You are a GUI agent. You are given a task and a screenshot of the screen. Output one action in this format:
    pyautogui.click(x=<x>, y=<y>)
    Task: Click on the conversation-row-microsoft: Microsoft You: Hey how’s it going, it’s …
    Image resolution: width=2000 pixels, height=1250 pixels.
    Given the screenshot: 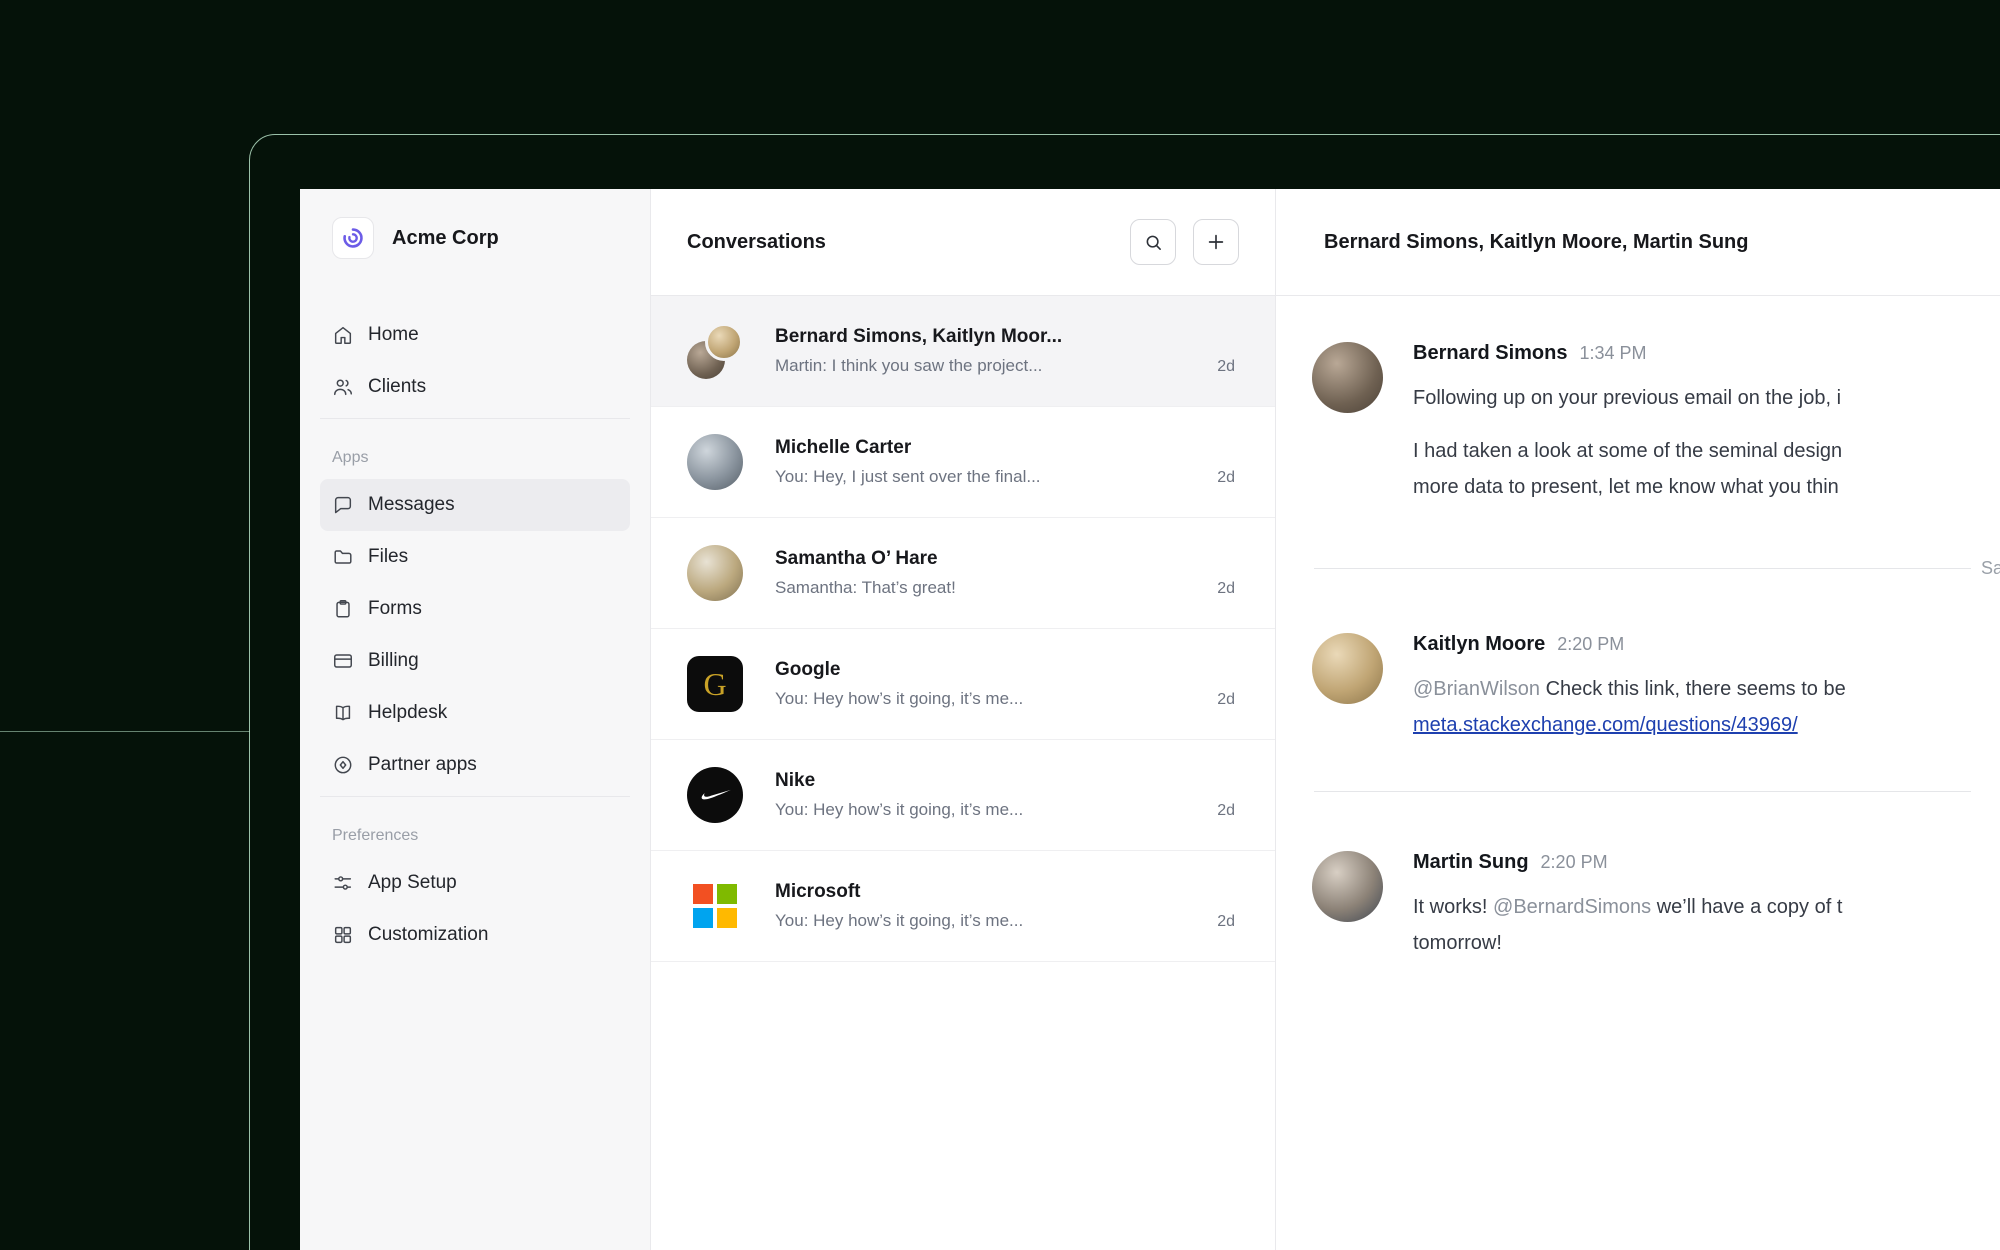 What is the action you would take?
    pyautogui.click(x=963, y=906)
    